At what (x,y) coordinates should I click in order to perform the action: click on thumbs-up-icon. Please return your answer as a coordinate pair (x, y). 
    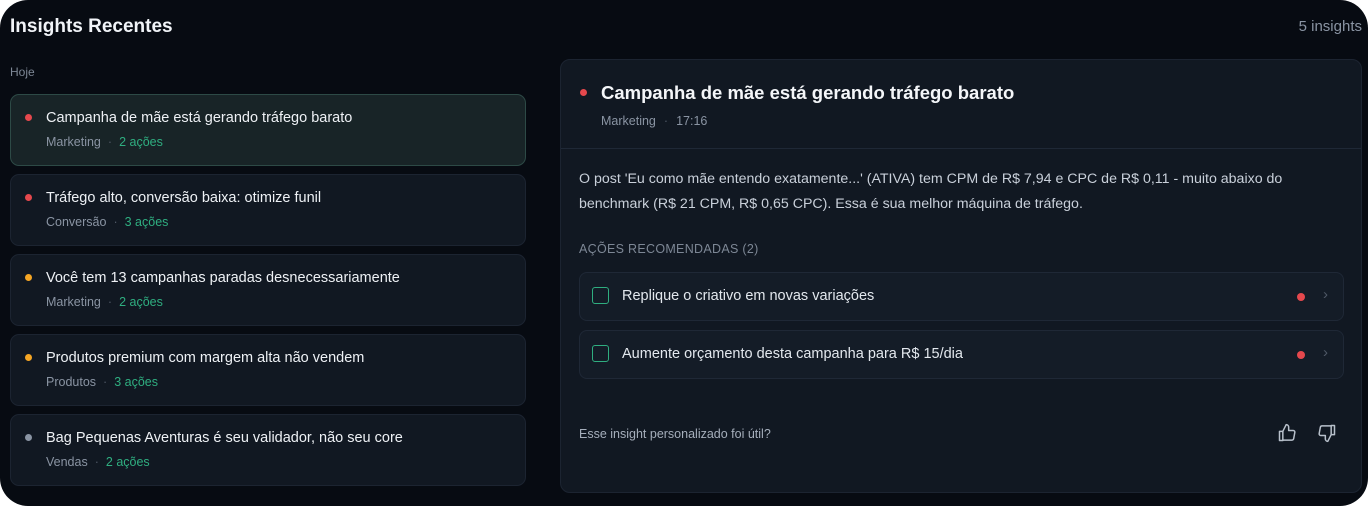
    Looking at the image, I should click on (1288, 434).